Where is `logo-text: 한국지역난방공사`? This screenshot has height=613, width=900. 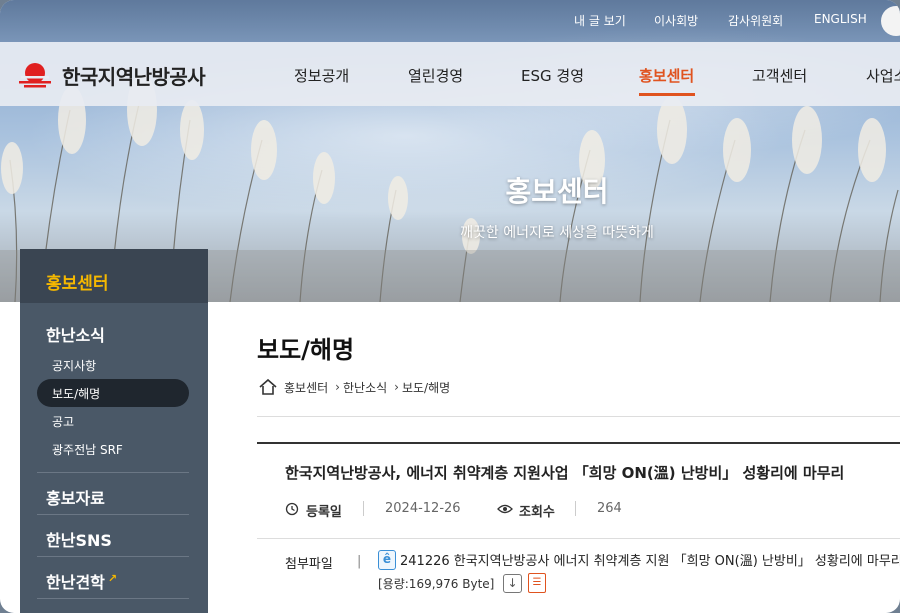 logo-text: 한국지역난방공사 is located at coordinates (134, 75).